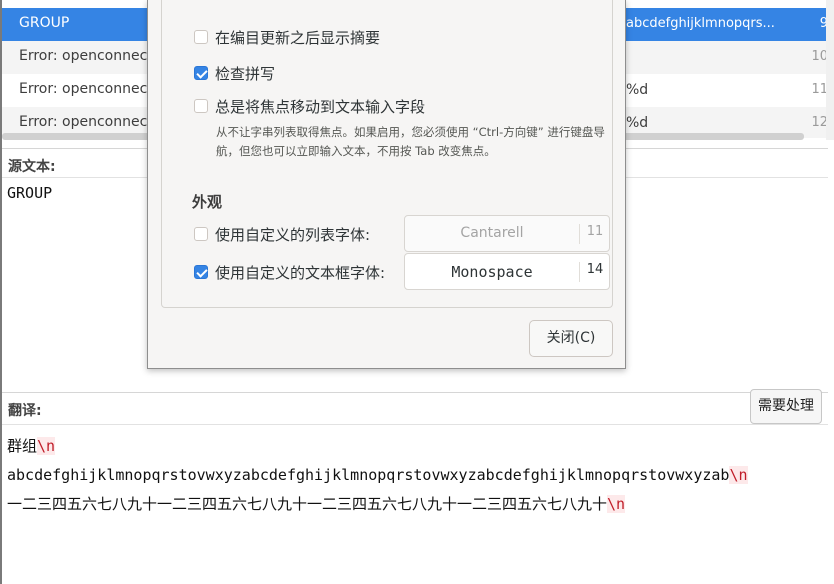 The image size is (834, 584). What do you see at coordinates (594, 272) in the screenshot?
I see `text-font-size: 14` at bounding box center [594, 272].